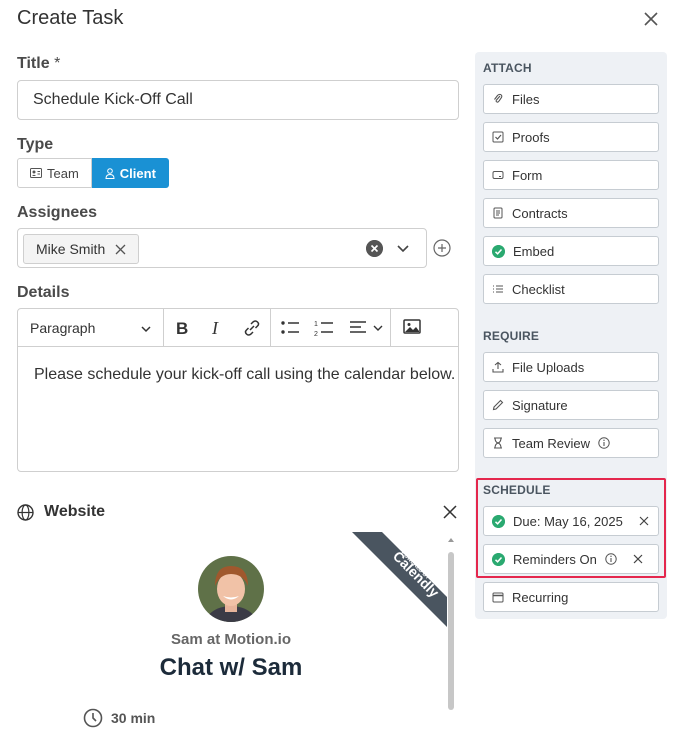 The width and height of the screenshot is (682, 739). I want to click on info-icon, so click(604, 443).